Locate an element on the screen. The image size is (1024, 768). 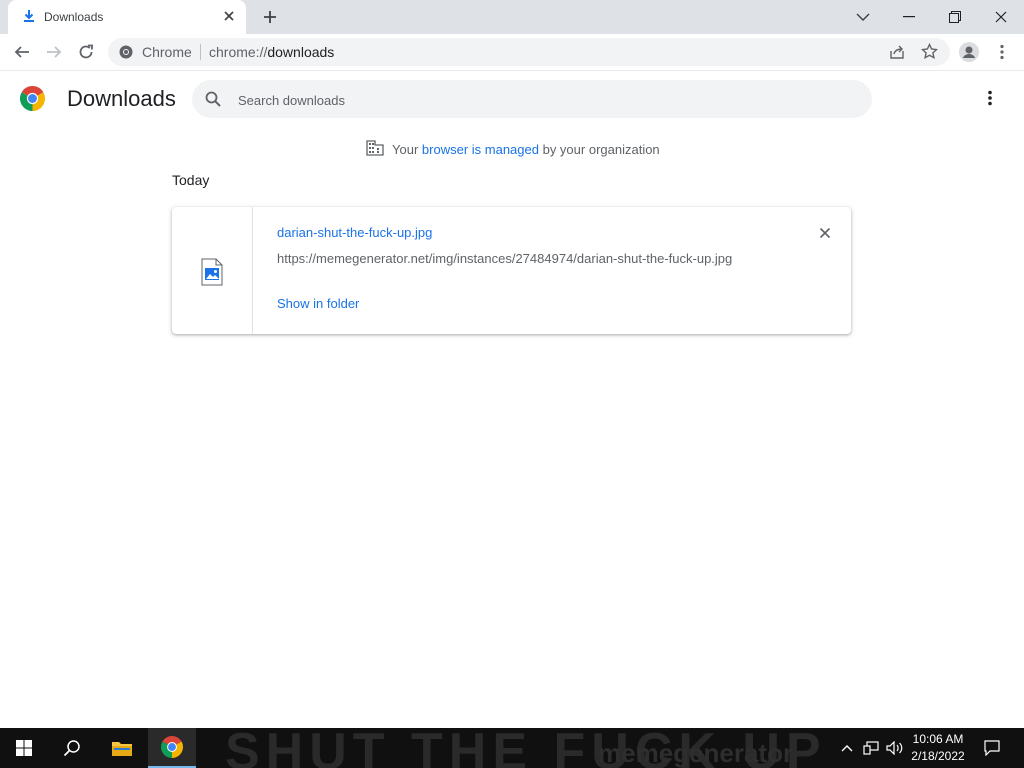
url-path: downloads is located at coordinates (301, 52).